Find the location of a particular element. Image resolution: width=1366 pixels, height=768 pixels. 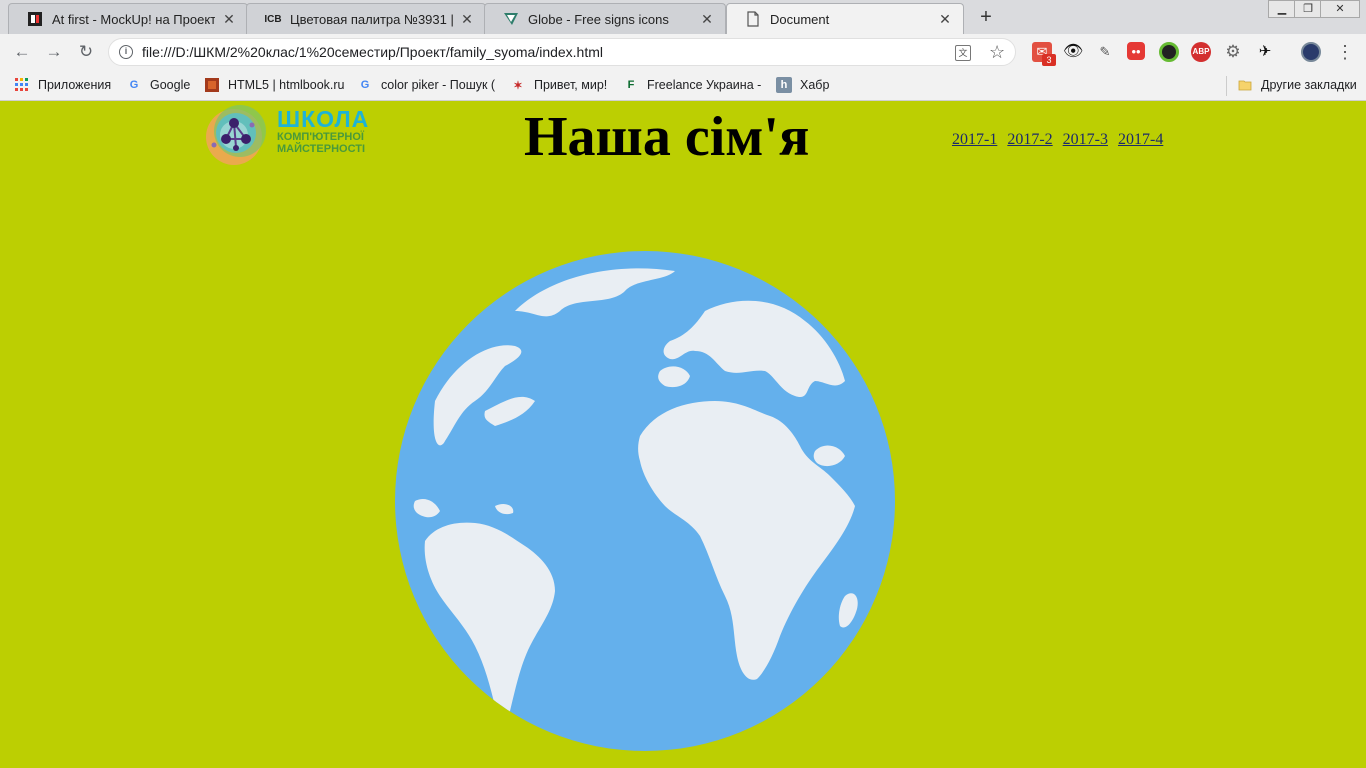

tab-palette: ICB Цветовая палитра №3931 | IN C ✕ is located at coordinates (366, 18).